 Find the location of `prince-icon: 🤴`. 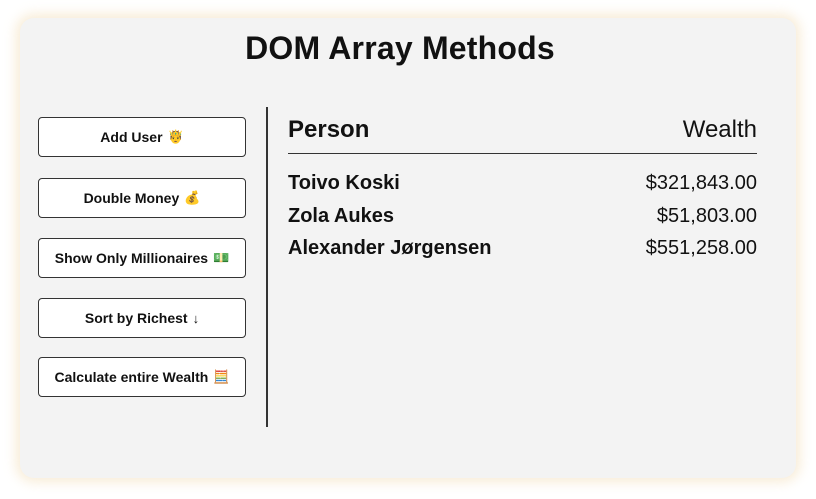

prince-icon: 🤴 is located at coordinates (175, 136).